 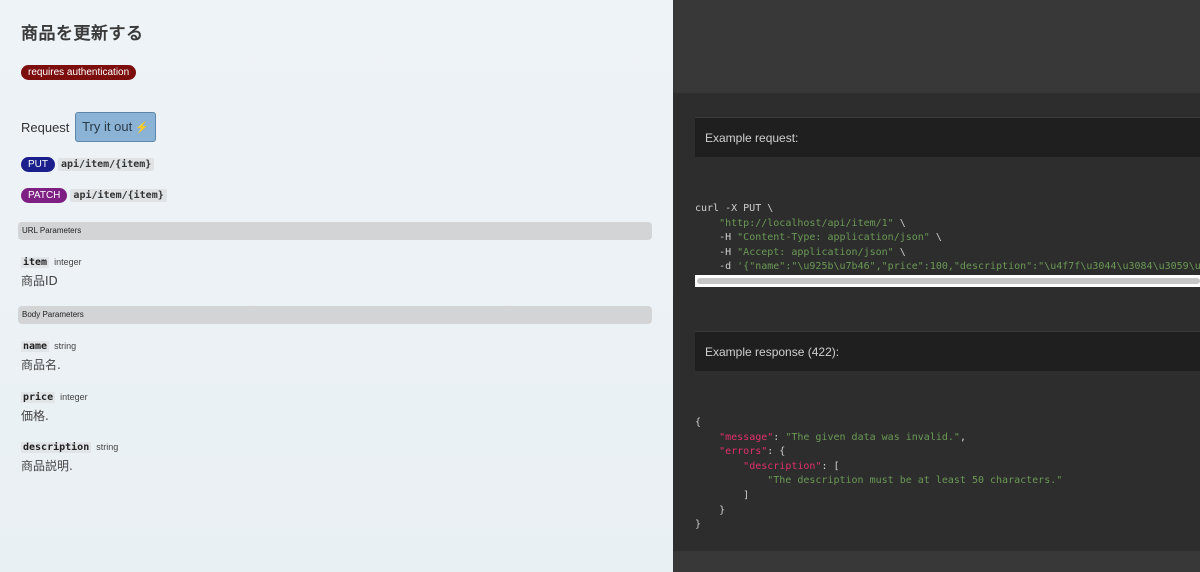 I want to click on route-put: PUT api/item/{item}, so click(x=88, y=163).